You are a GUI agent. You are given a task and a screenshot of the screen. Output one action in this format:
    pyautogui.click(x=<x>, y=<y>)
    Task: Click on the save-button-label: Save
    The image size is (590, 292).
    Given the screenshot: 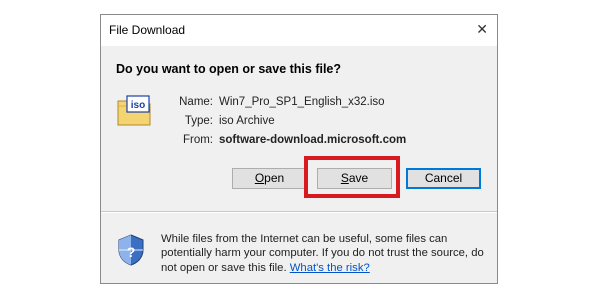 What is the action you would take?
    pyautogui.click(x=354, y=178)
    